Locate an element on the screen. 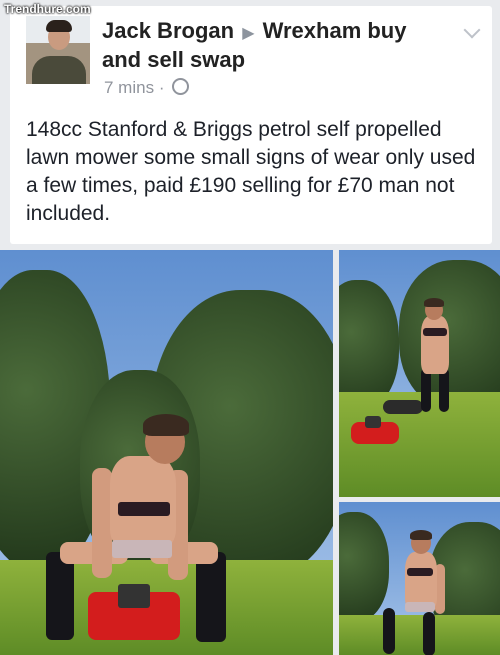 The width and height of the screenshot is (500, 655). globe-icon is located at coordinates (181, 86).